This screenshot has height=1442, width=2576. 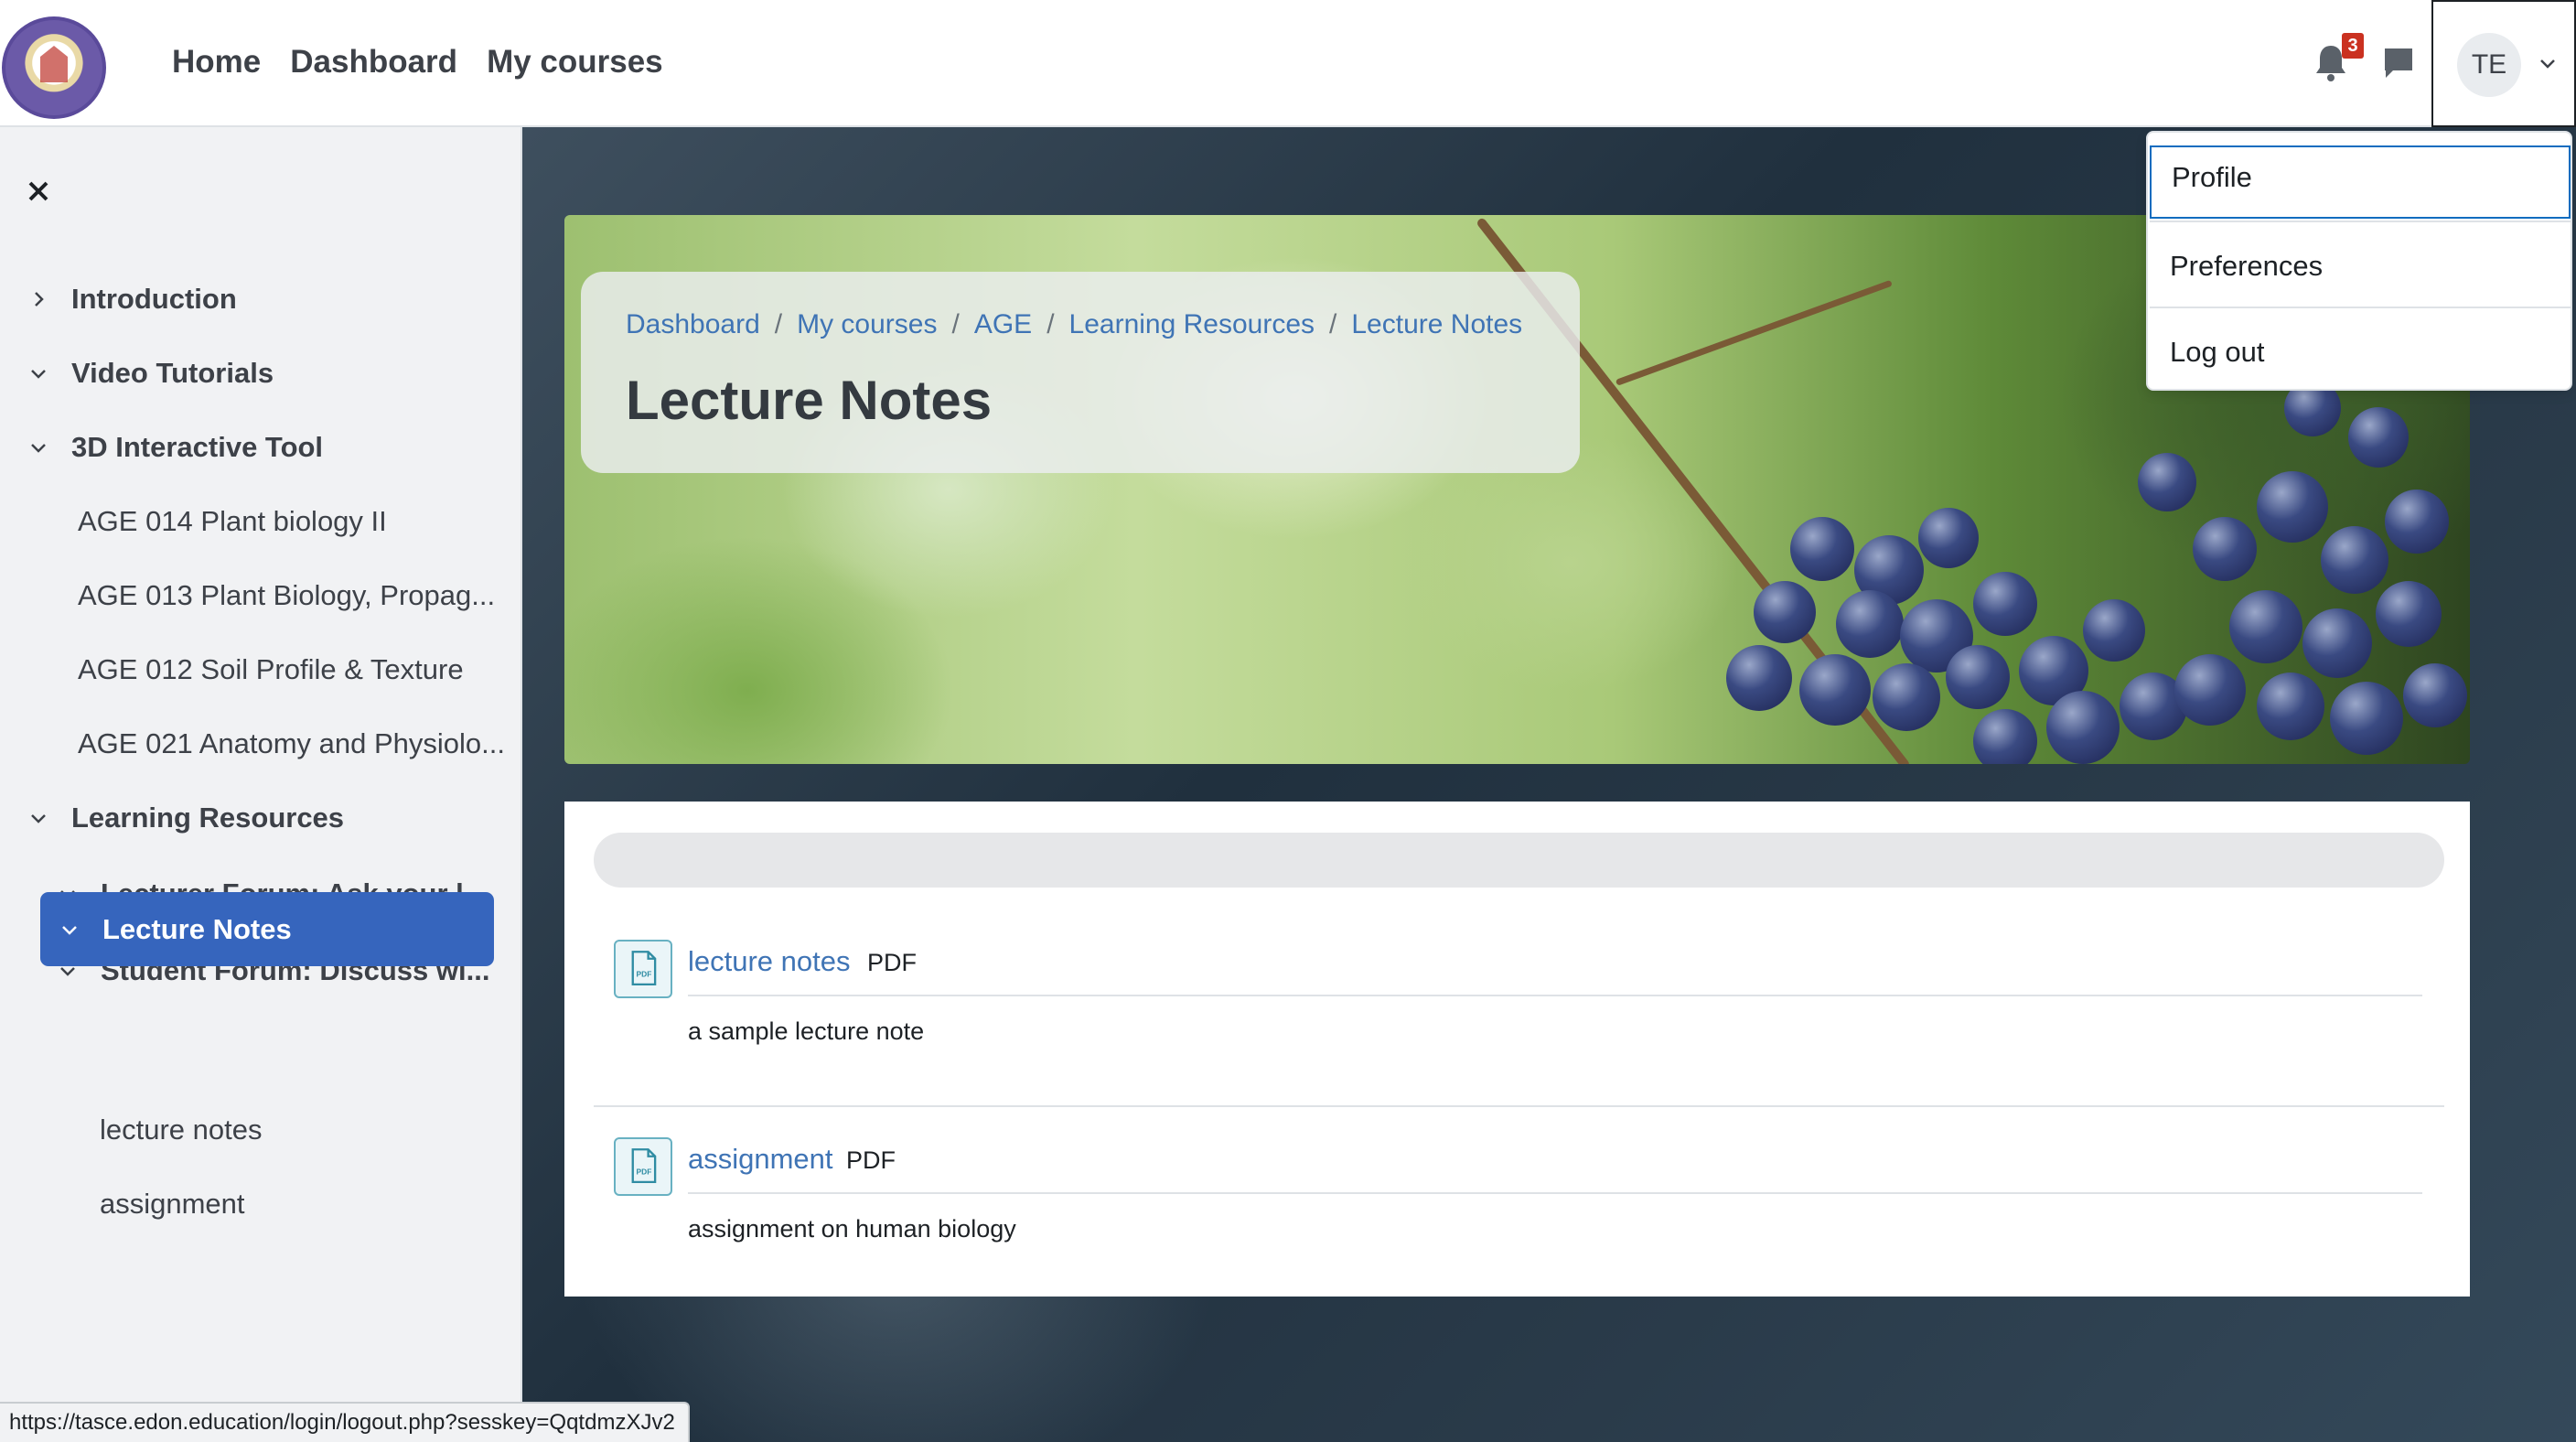 I want to click on notification-count-badge: 3, so click(x=2353, y=46).